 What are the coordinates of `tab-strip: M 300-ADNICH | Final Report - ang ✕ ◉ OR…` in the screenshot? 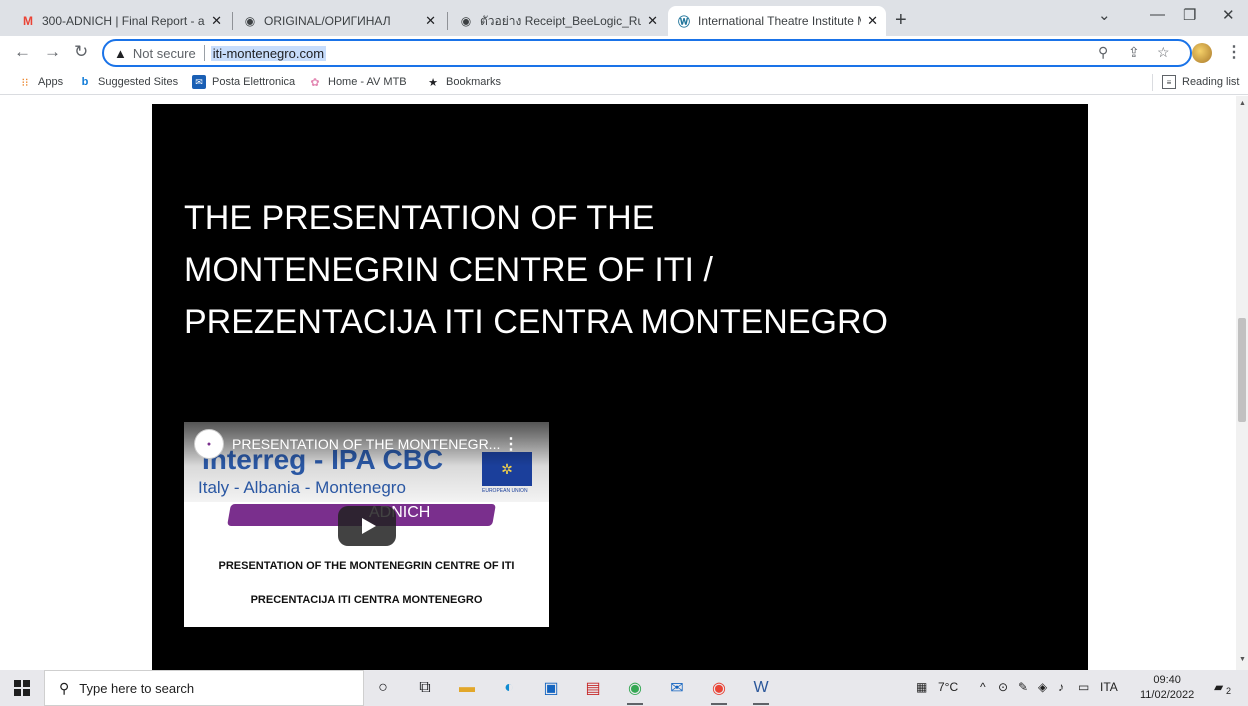 It's located at (624, 18).